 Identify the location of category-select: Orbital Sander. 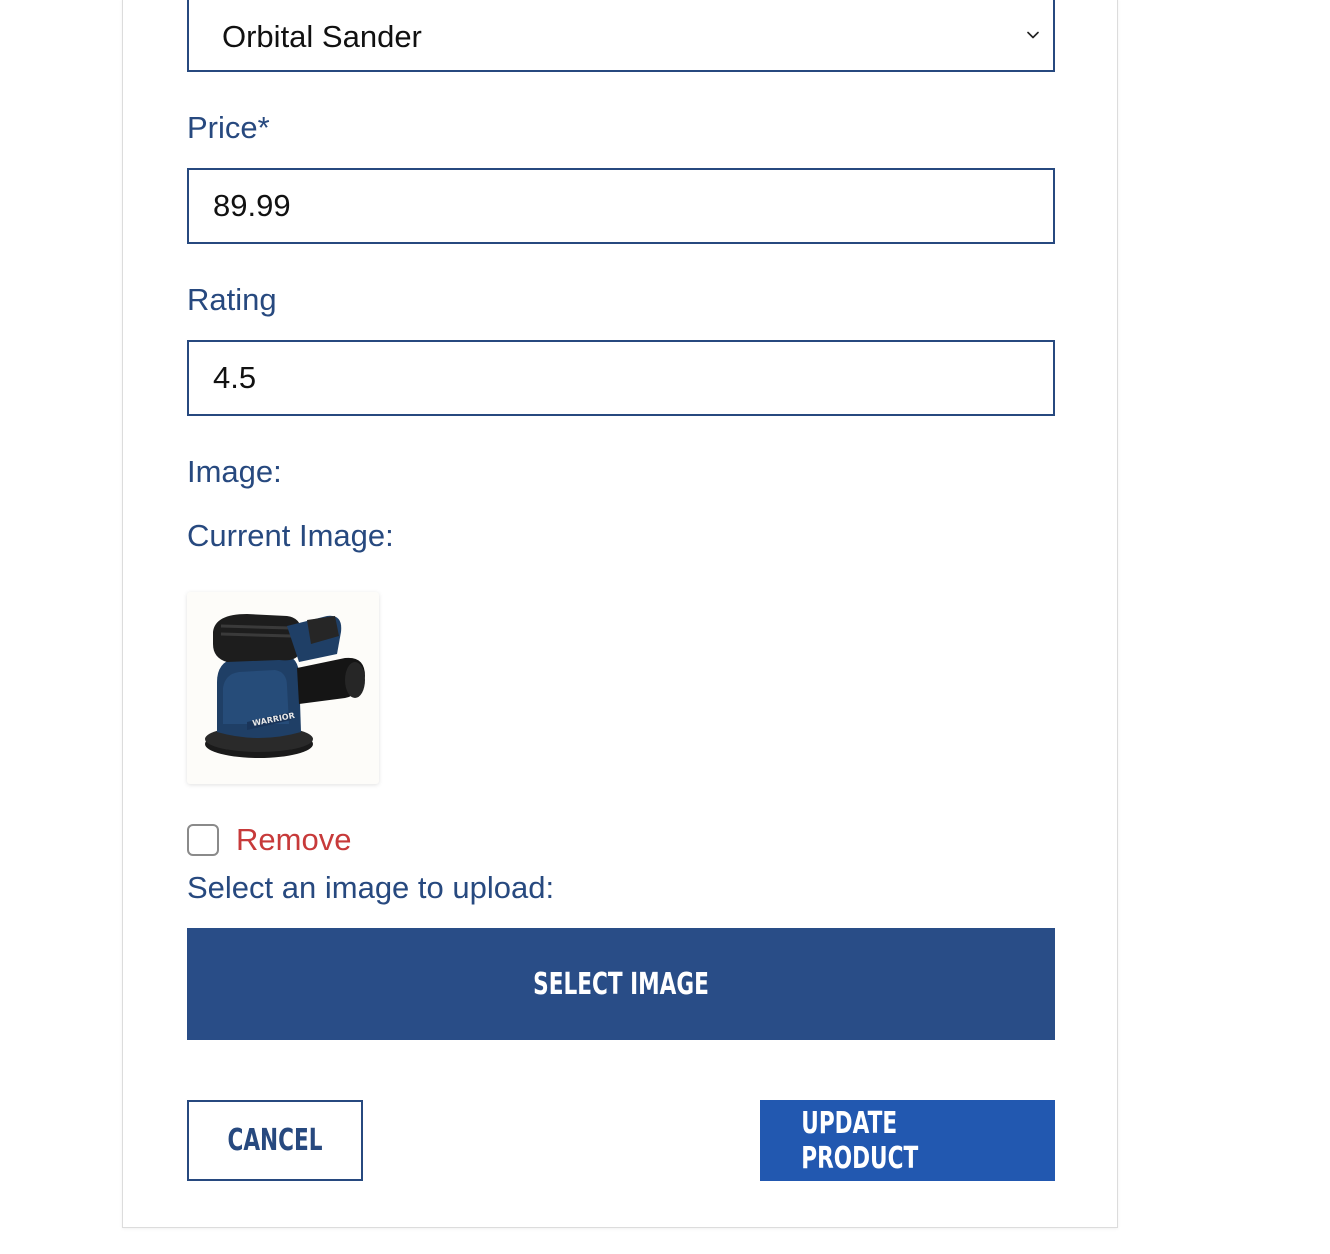
(621, 36).